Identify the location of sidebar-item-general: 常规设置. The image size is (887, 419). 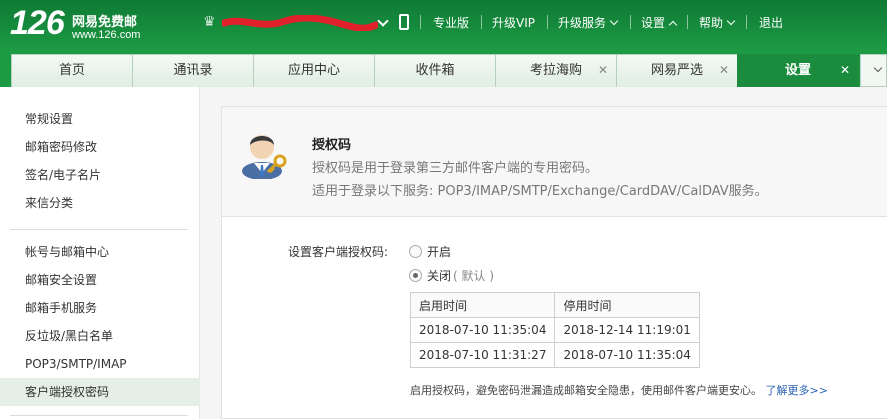
(100, 119).